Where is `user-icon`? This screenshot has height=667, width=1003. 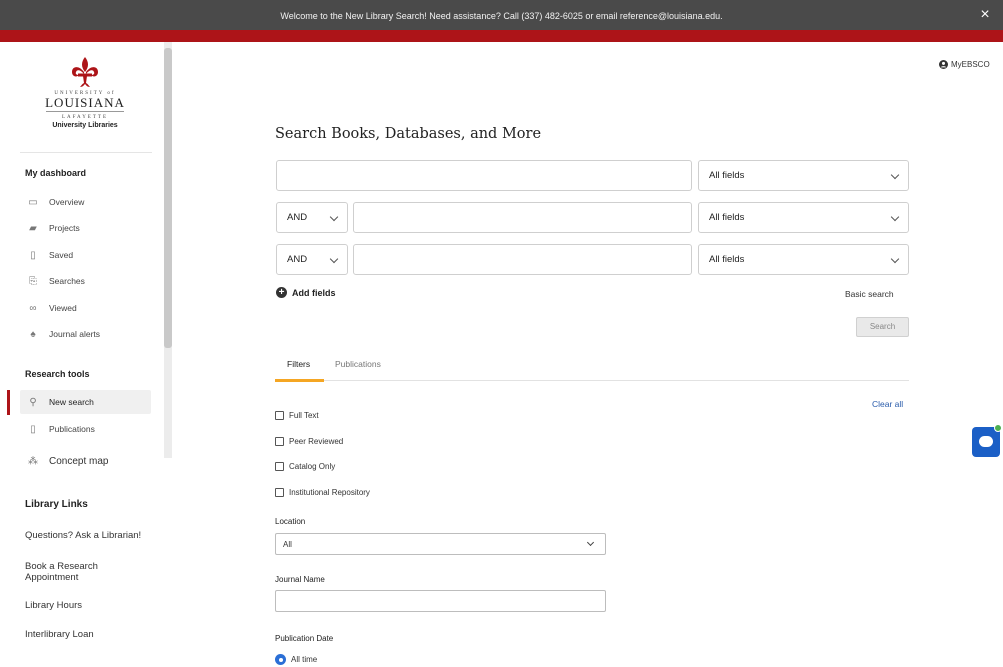
user-icon is located at coordinates (943, 64).